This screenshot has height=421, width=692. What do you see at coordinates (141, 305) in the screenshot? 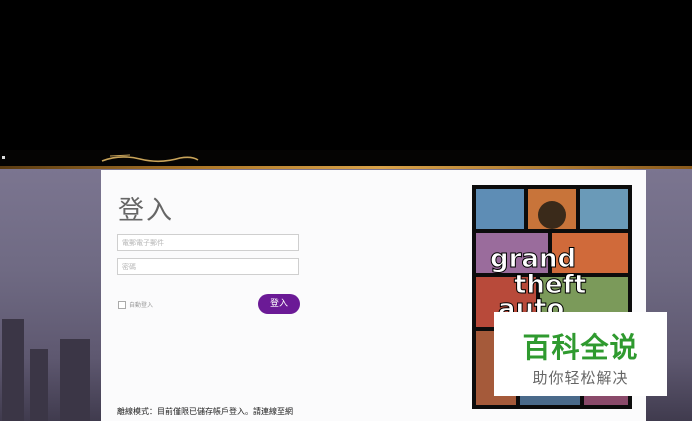
I see `remember-label: 自動登入` at bounding box center [141, 305].